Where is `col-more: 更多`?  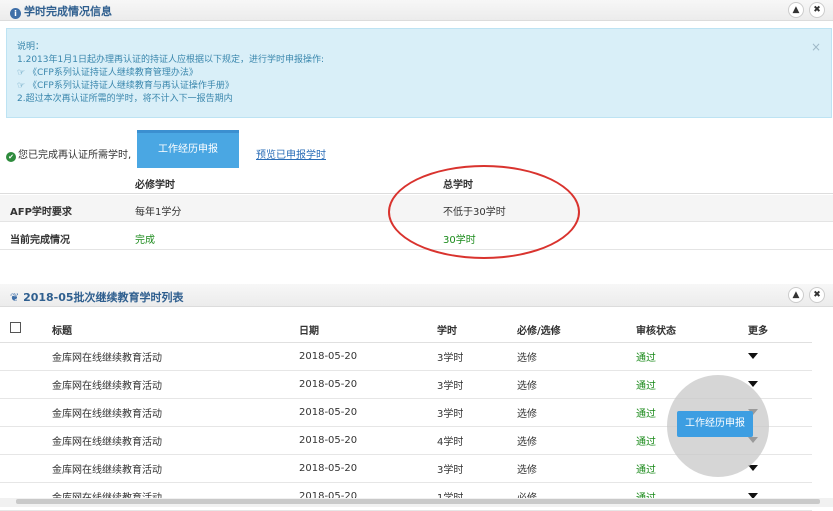
col-more: 更多 is located at coordinates (780, 329).